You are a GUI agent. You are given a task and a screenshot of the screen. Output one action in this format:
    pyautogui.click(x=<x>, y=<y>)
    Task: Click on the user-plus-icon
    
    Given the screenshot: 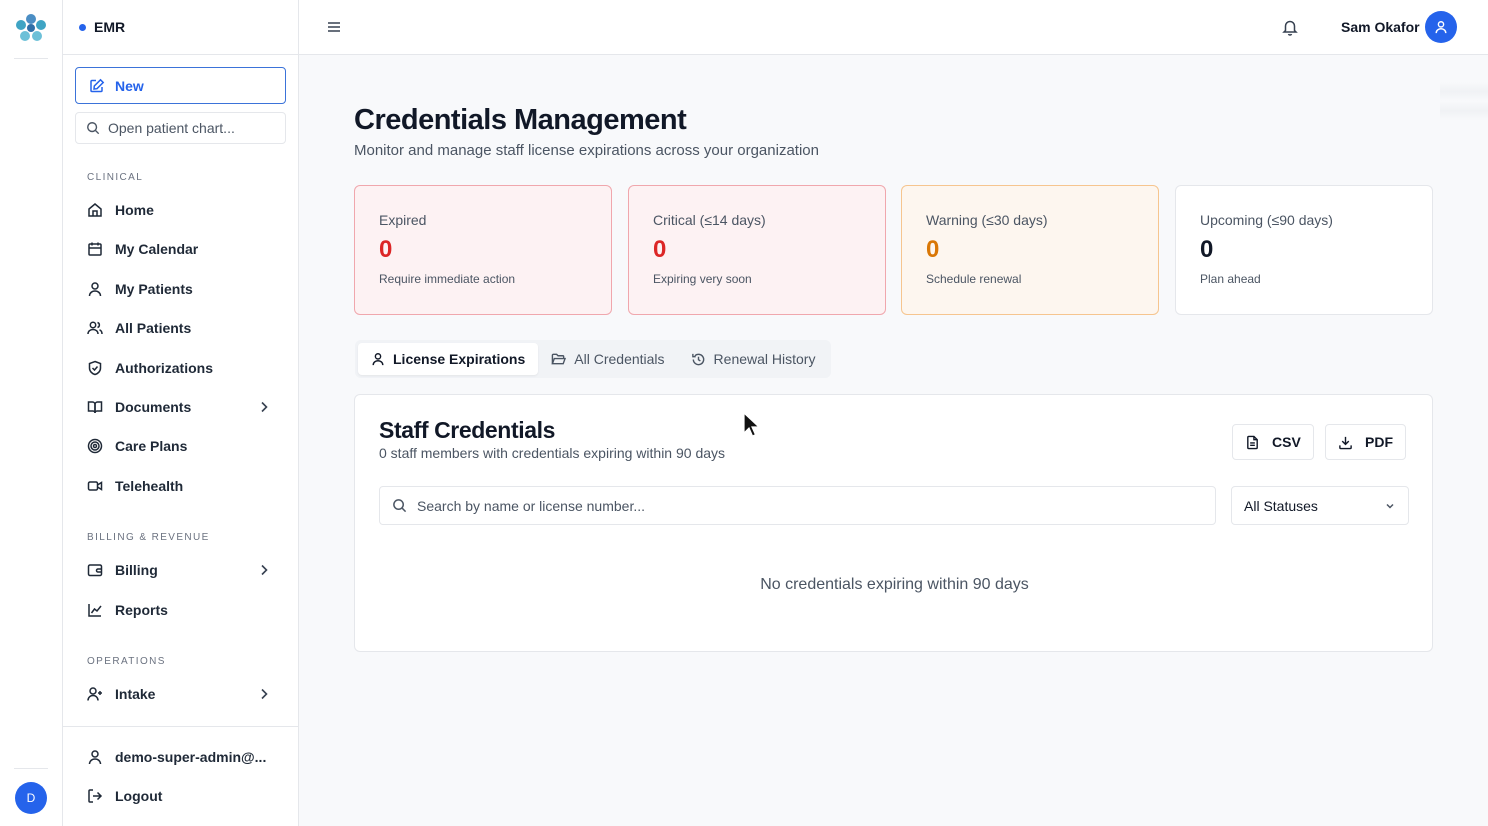 What is the action you would take?
    pyautogui.click(x=94, y=694)
    